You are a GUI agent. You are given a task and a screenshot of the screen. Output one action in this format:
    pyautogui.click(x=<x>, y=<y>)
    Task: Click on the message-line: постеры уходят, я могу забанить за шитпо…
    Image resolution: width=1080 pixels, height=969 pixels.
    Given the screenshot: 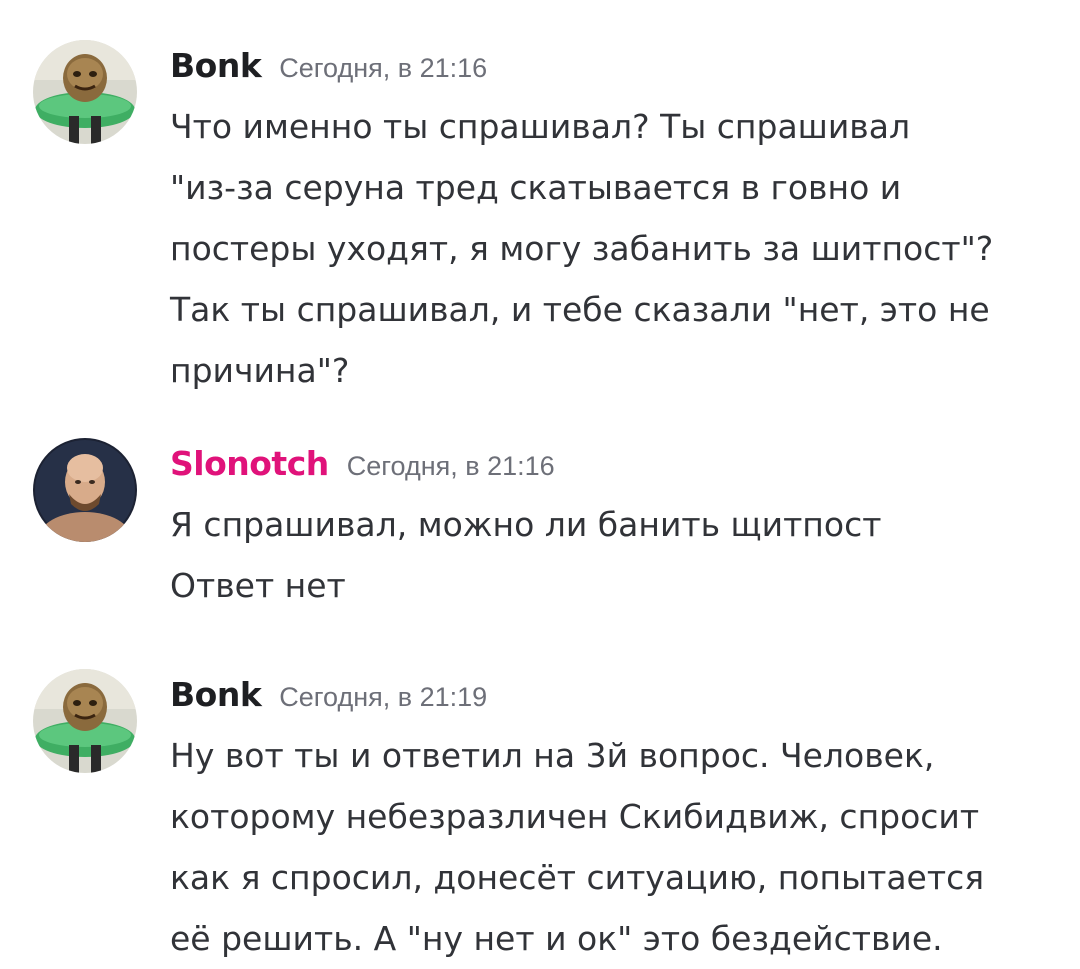 What is the action you would take?
    pyautogui.click(x=582, y=248)
    